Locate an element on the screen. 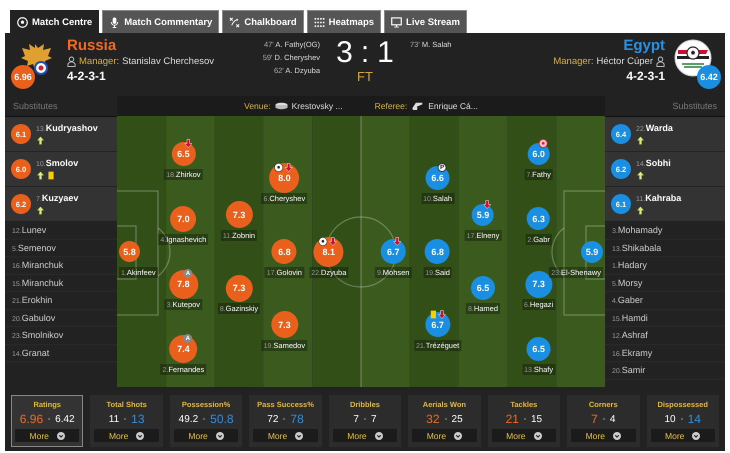  home-value: 32 is located at coordinates (433, 419).